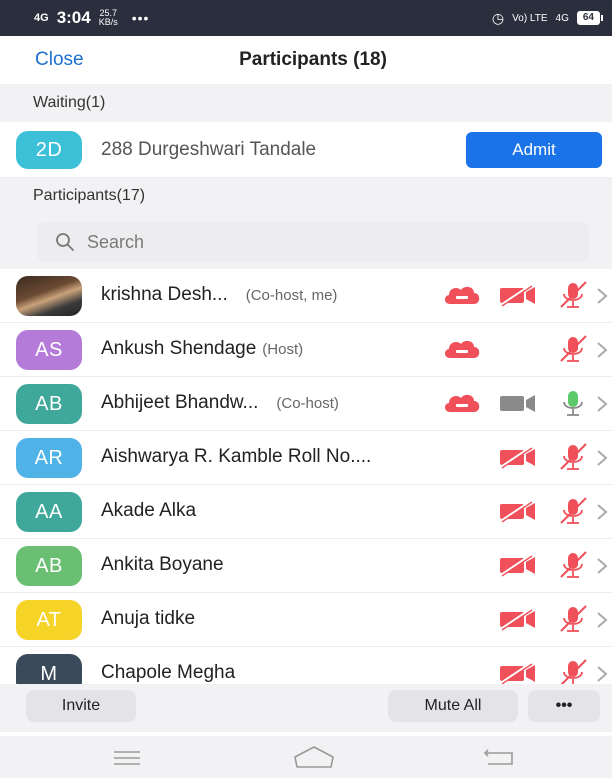 Image resolution: width=612 pixels, height=778 pixels. I want to click on waiting-row: 2D 288 Durgeshwari Tandale Admit, so click(306, 150).